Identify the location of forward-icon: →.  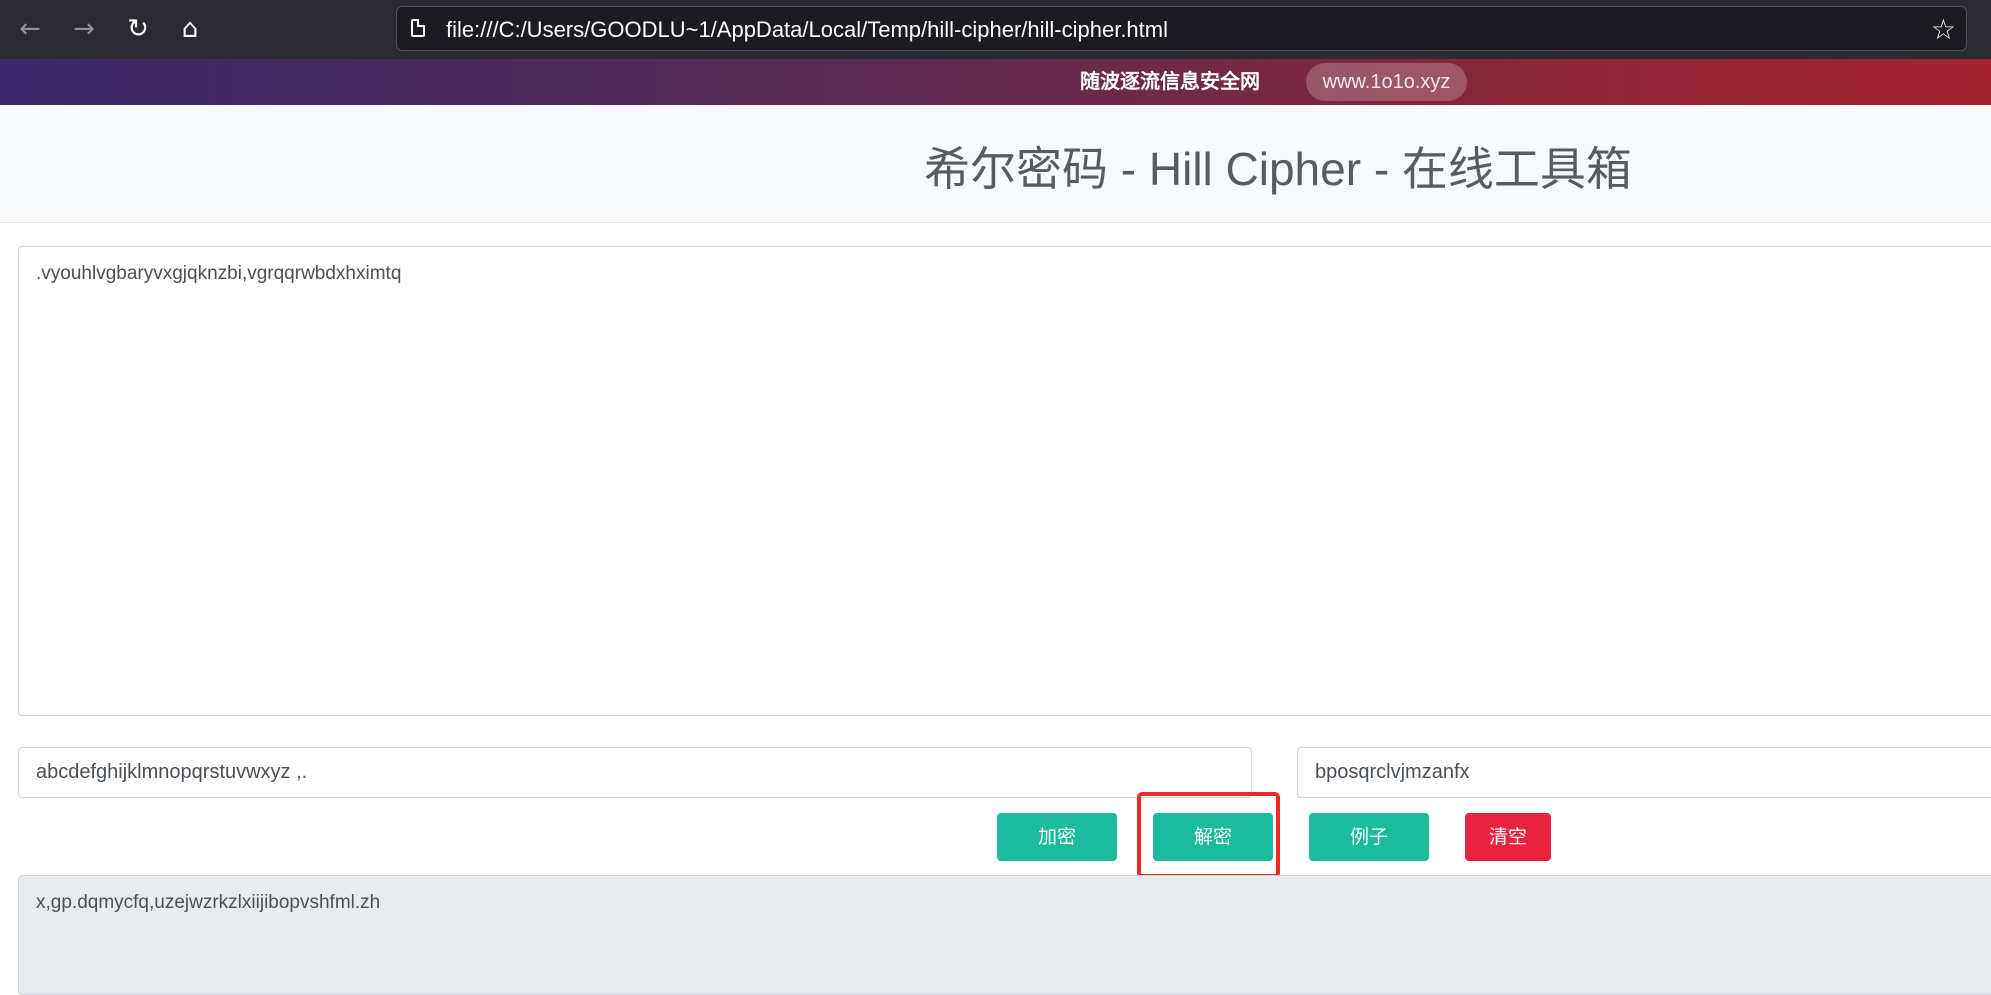
(84, 29).